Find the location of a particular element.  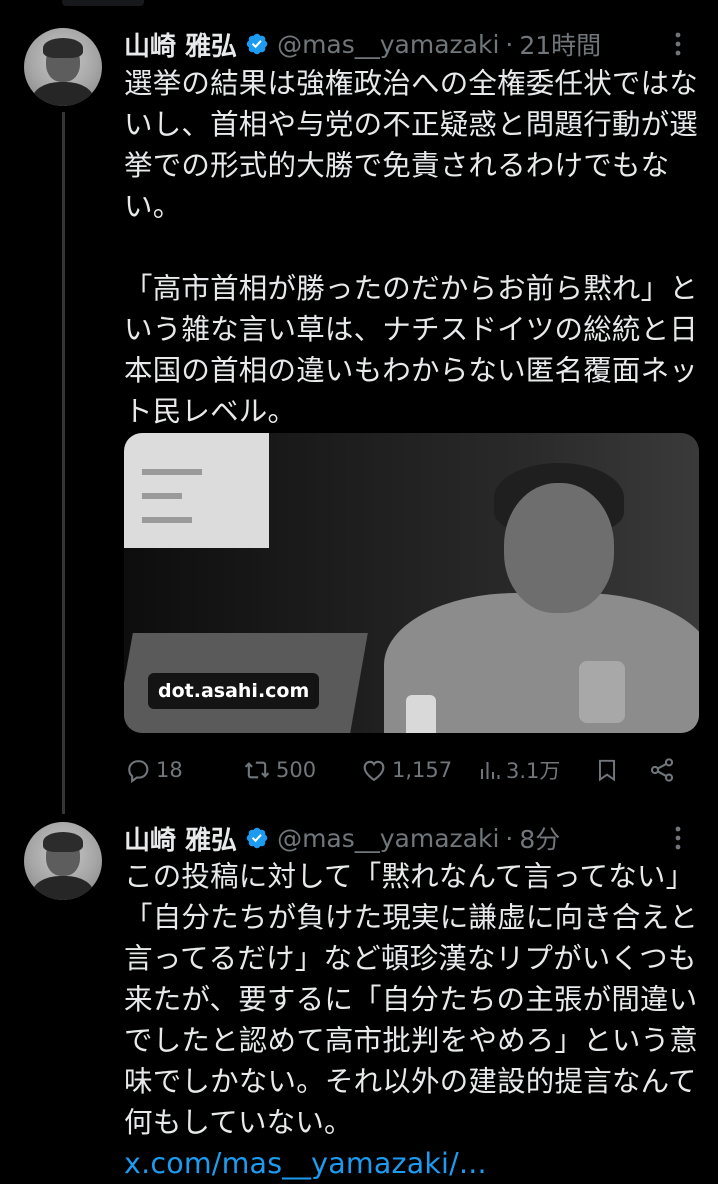

views-chart-icon is located at coordinates (490, 770).